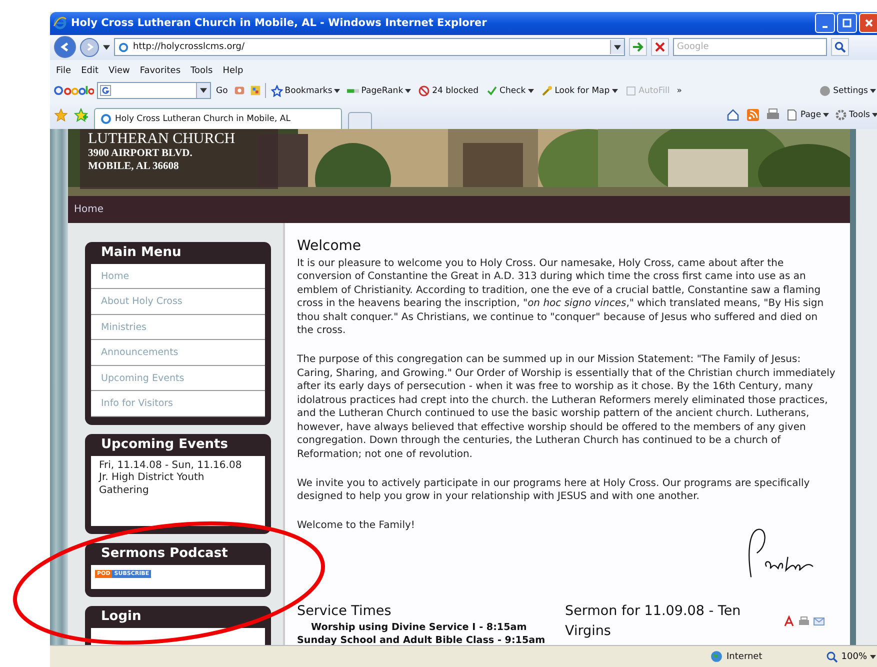 This screenshot has height=667, width=877. I want to click on stop-button, so click(660, 47).